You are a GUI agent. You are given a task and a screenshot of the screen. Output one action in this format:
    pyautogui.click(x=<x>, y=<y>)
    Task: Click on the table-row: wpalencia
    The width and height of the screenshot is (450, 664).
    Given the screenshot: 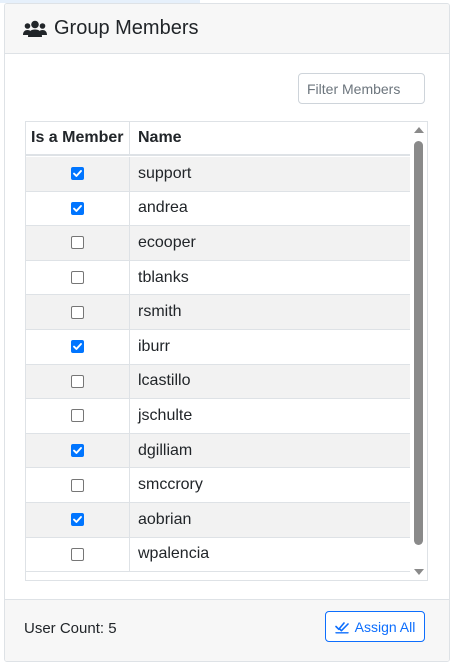 What is the action you would take?
    pyautogui.click(x=218, y=555)
    